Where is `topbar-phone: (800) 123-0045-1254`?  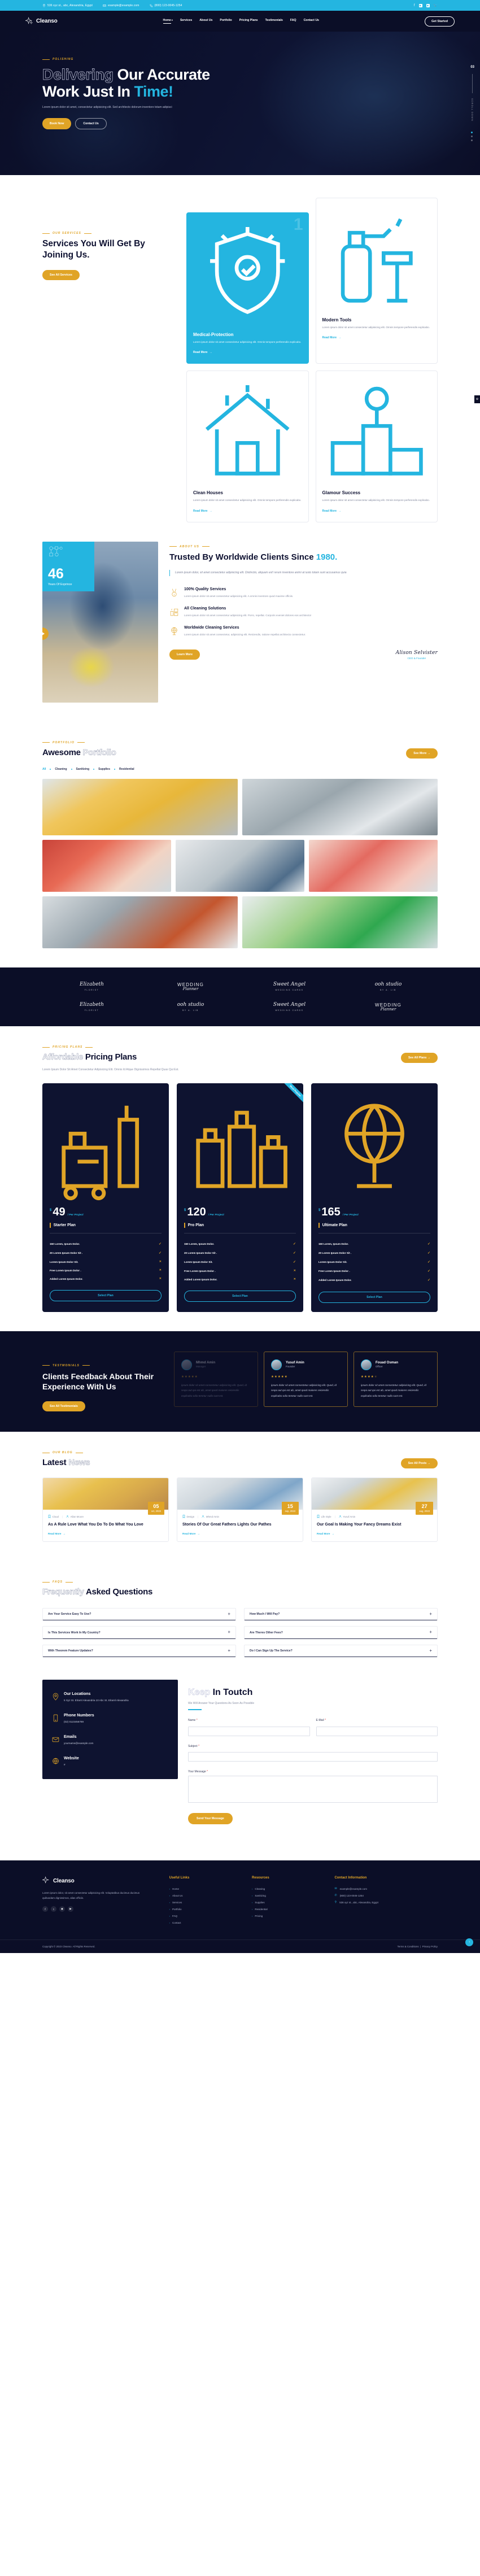 topbar-phone: (800) 123-0045-1254 is located at coordinates (166, 5).